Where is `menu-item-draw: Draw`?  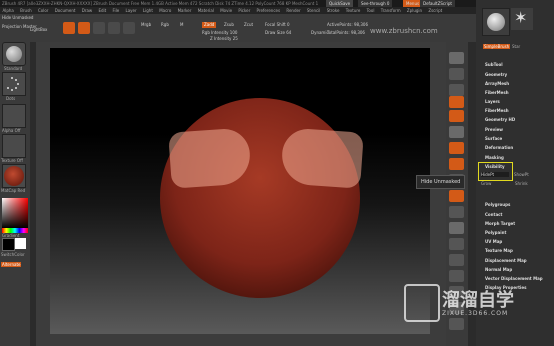
menu-item-draw: Draw is located at coordinates (87, 10).